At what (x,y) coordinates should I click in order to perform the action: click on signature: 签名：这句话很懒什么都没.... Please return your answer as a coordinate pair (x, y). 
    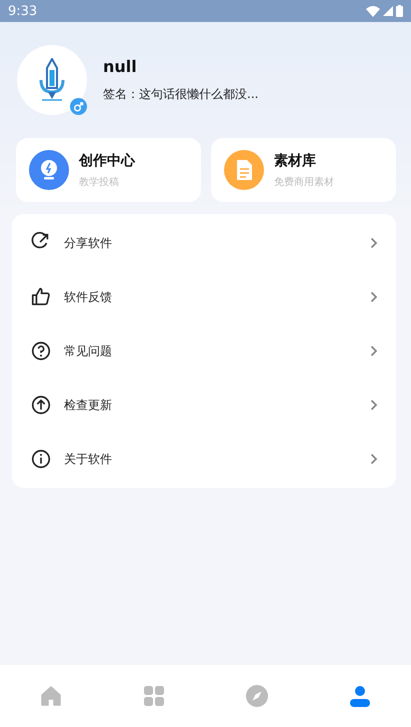
    Looking at the image, I should click on (180, 94).